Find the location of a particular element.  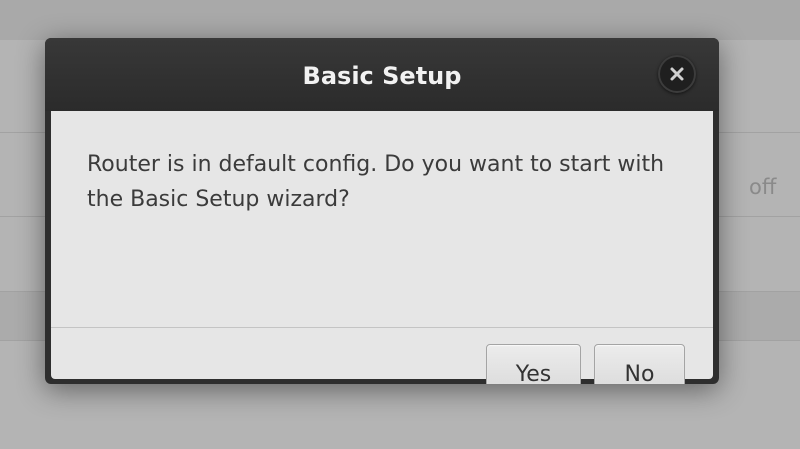

close-button is located at coordinates (677, 74).